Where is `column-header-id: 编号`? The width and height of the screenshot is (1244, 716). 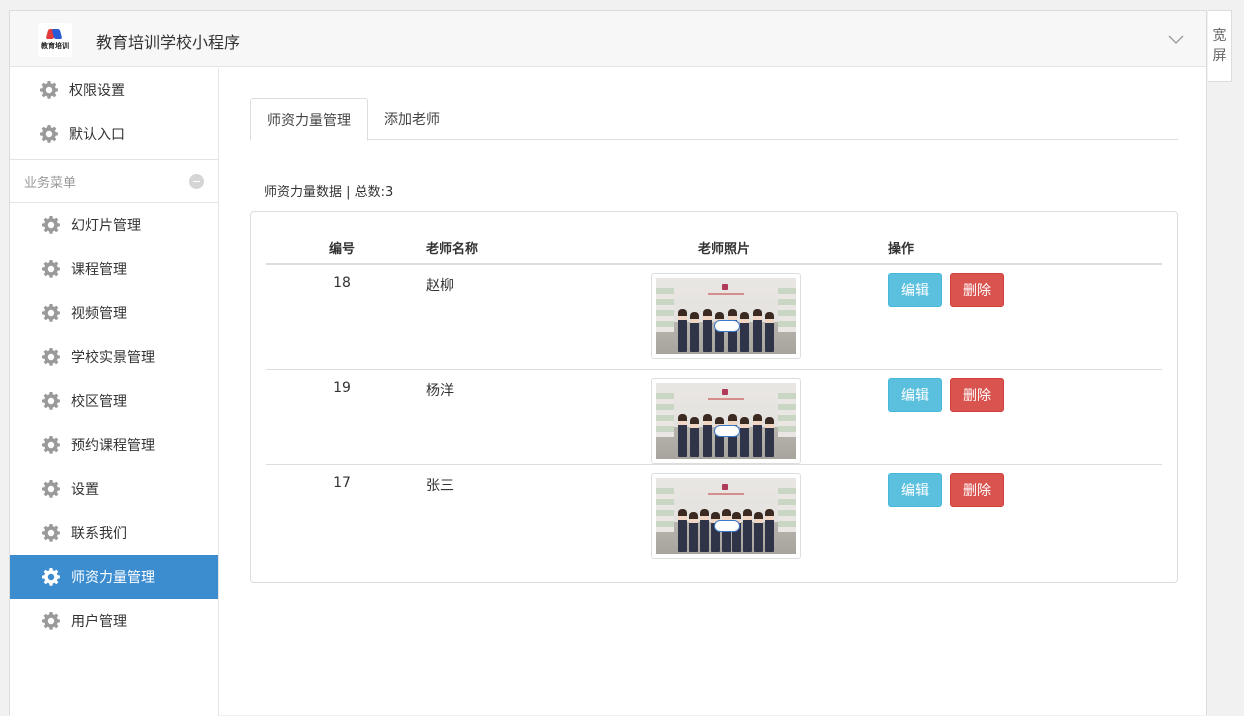
column-header-id: 编号 is located at coordinates (341, 249).